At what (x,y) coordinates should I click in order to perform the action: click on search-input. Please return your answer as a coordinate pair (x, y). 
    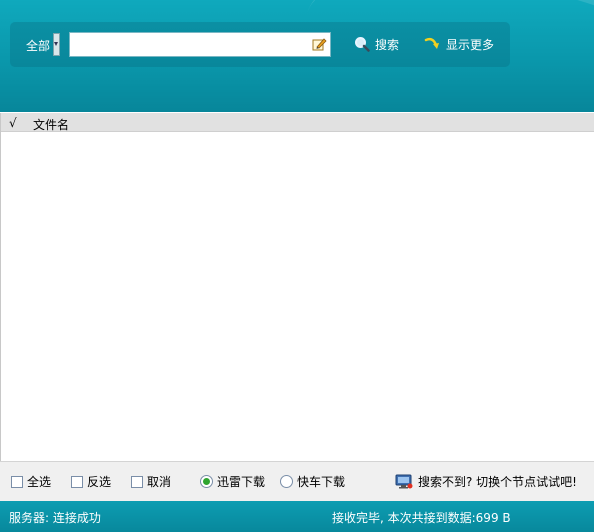
    Looking at the image, I should click on (200, 44).